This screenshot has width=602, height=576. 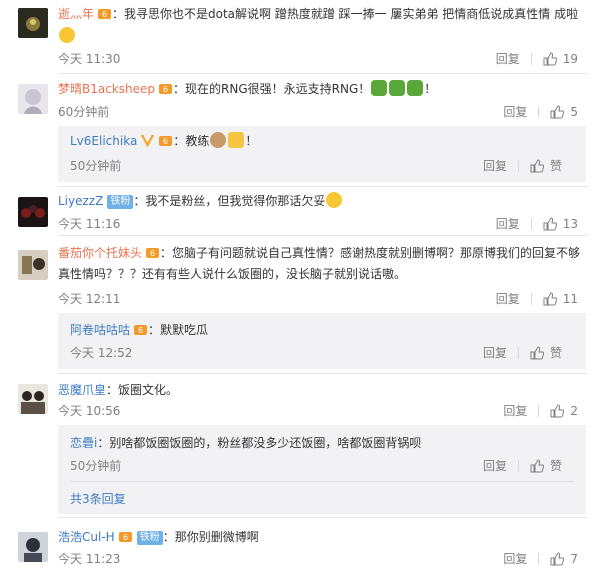 What do you see at coordinates (191, 141) in the screenshot?
I see `reply-text: ：教练` at bounding box center [191, 141].